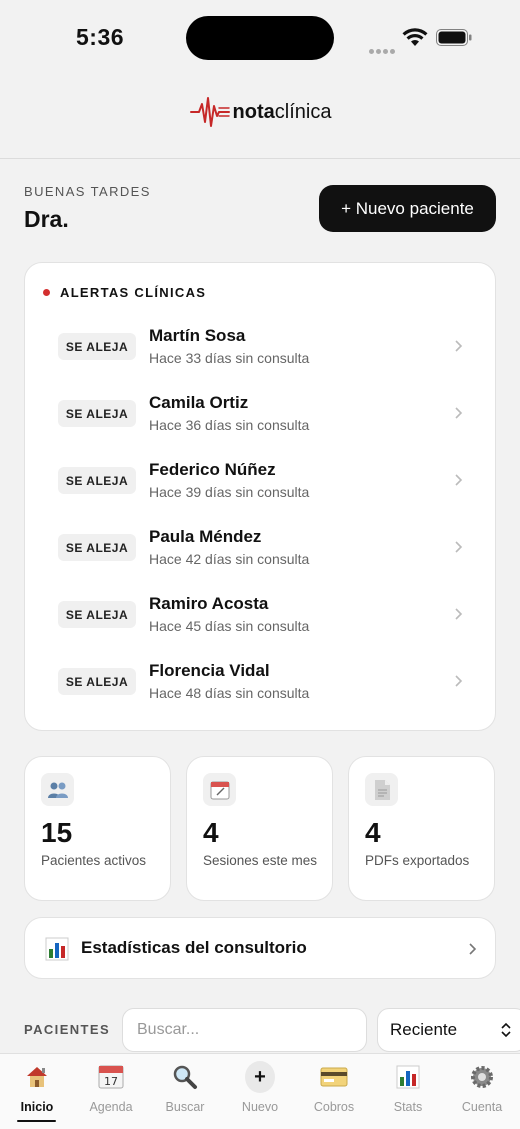  I want to click on alert-subtitle: Hace 33 días sin consulta, so click(229, 358).